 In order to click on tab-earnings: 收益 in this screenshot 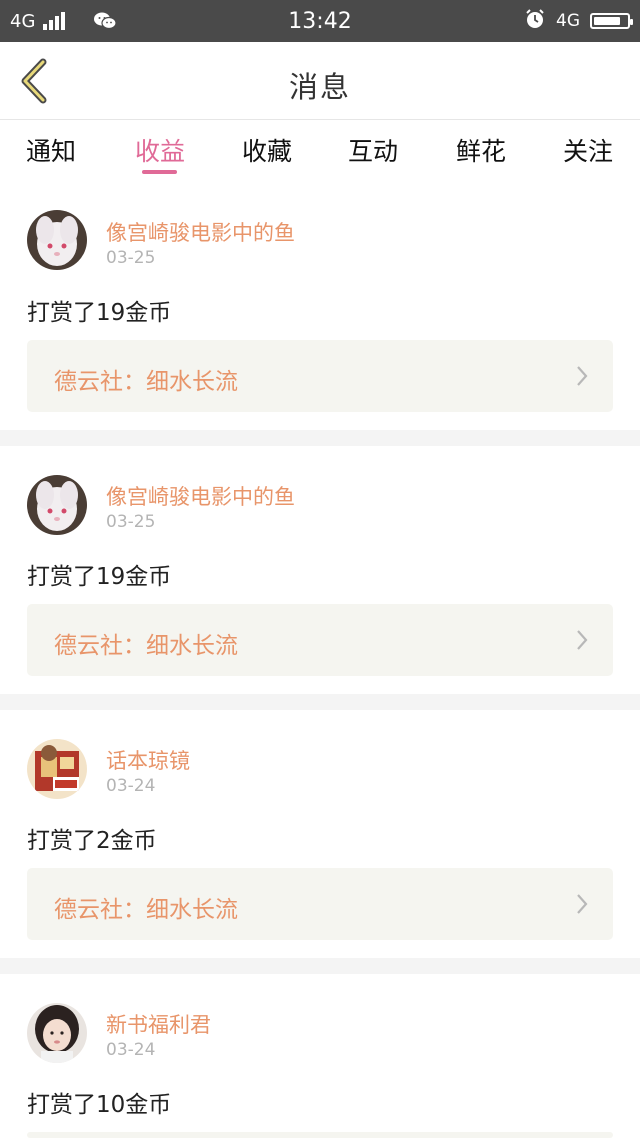, I will do `click(160, 150)`.